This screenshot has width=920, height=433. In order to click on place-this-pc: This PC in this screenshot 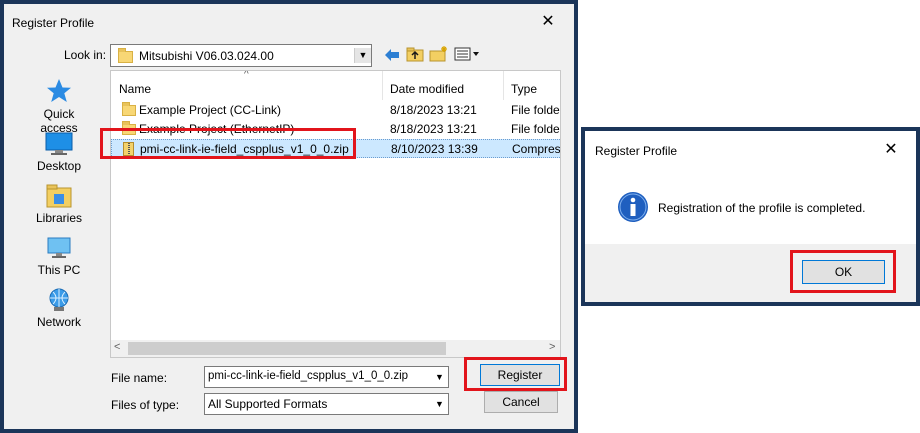, I will do `click(59, 256)`.